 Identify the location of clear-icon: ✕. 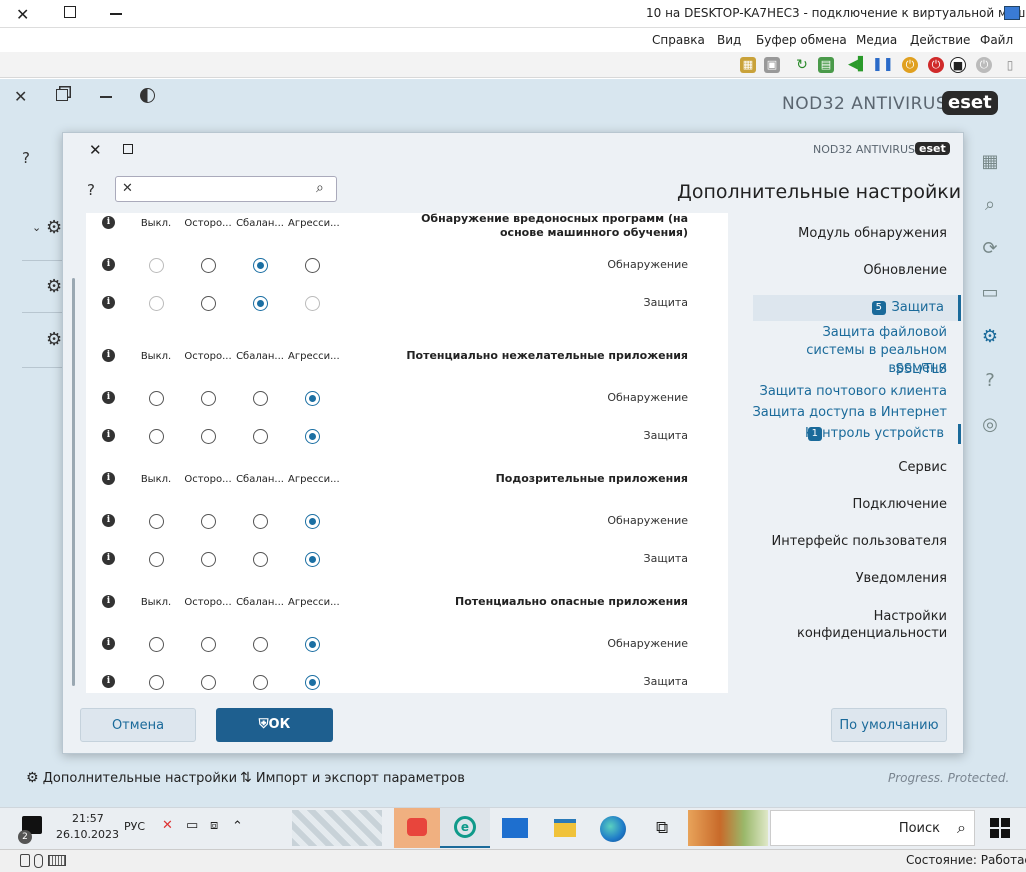
(127, 188).